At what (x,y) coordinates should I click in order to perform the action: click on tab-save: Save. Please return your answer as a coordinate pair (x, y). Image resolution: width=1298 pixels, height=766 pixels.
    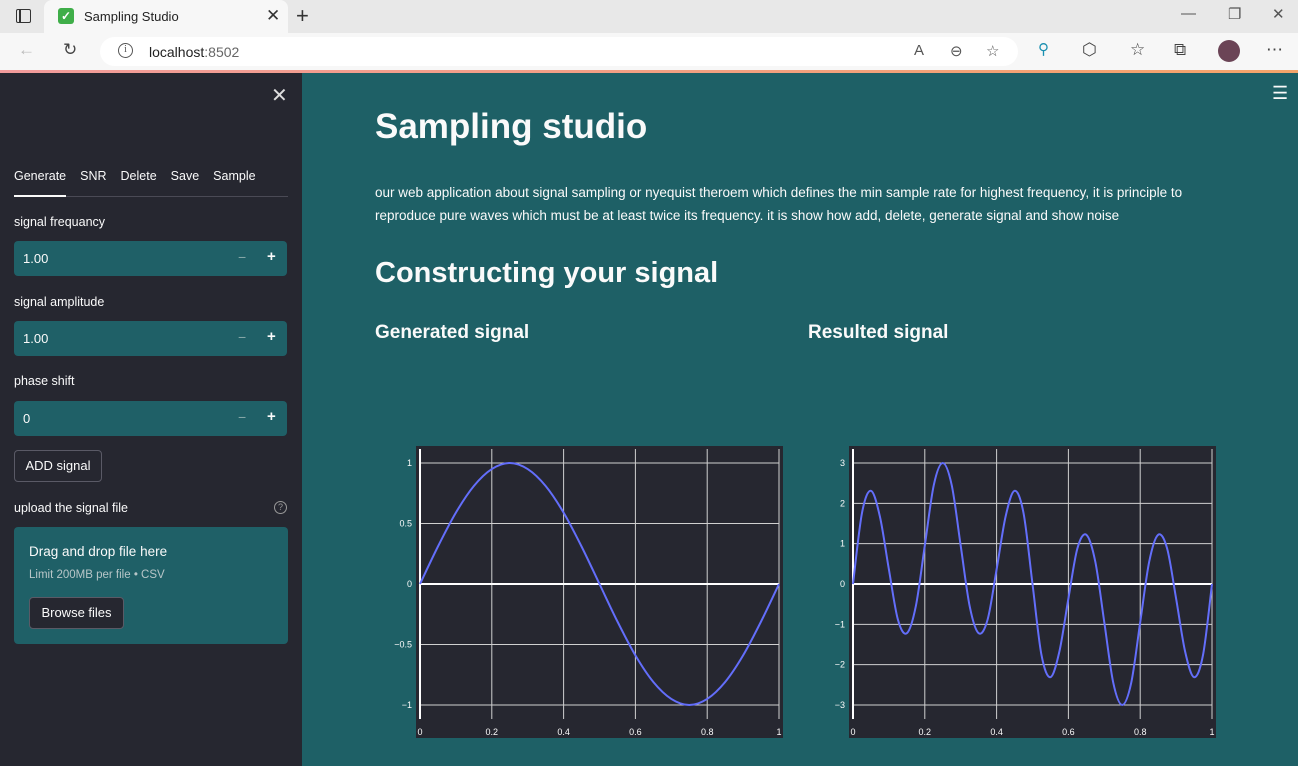
    Looking at the image, I should click on (185, 183).